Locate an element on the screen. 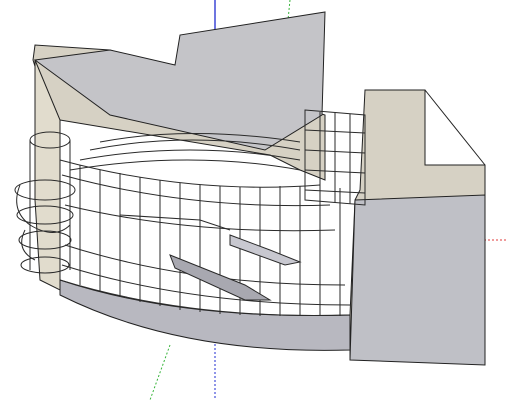 This screenshot has width=506, height=400. right-block-shadow is located at coordinates (417, 280).